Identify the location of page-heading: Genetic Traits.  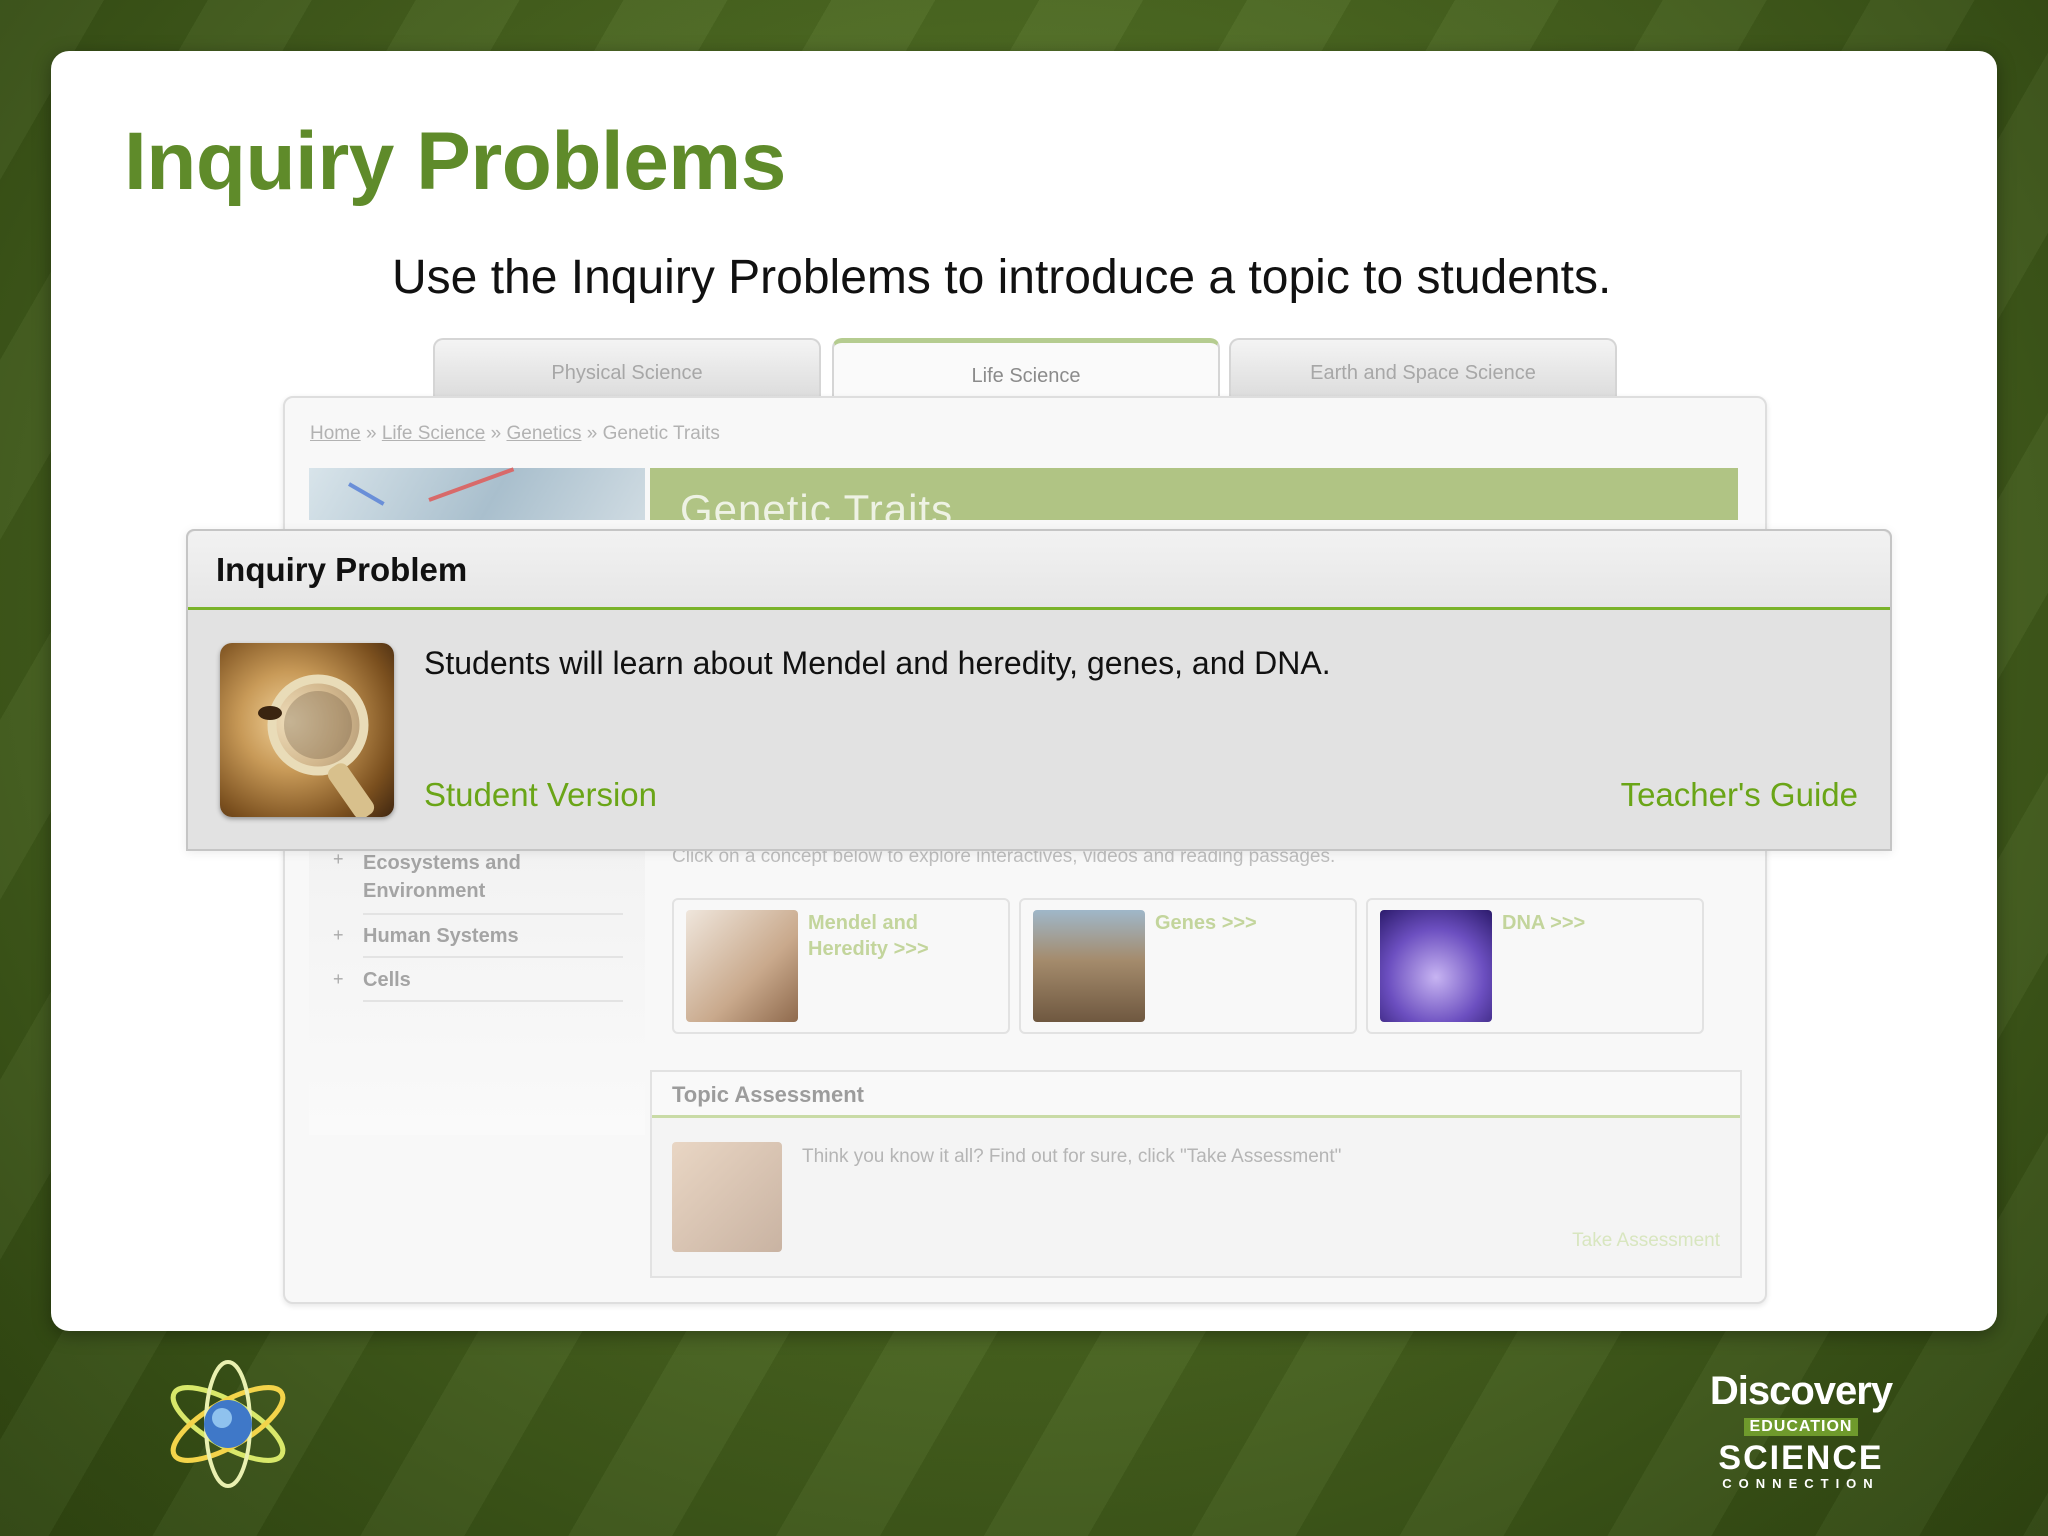
(817, 503).